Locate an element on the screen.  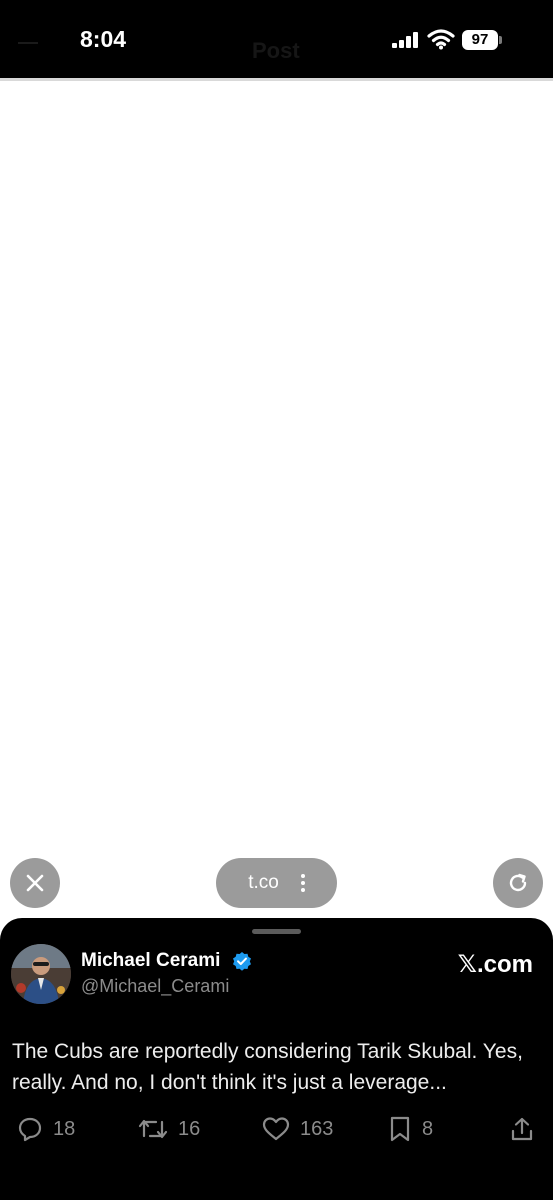
source-link: 𝕏.com is located at coordinates (495, 964).